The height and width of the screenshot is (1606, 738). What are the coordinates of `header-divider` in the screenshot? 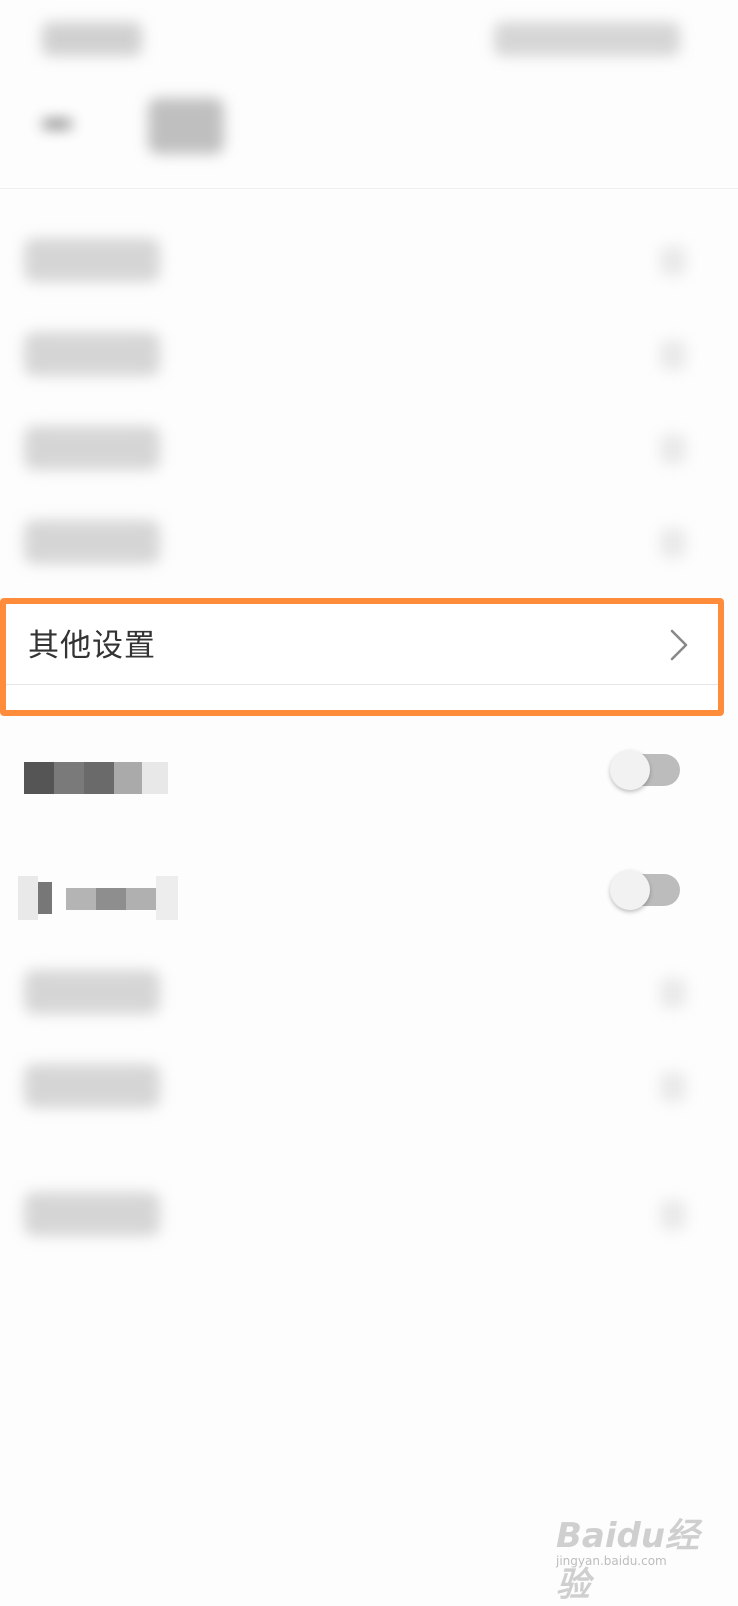 It's located at (369, 188).